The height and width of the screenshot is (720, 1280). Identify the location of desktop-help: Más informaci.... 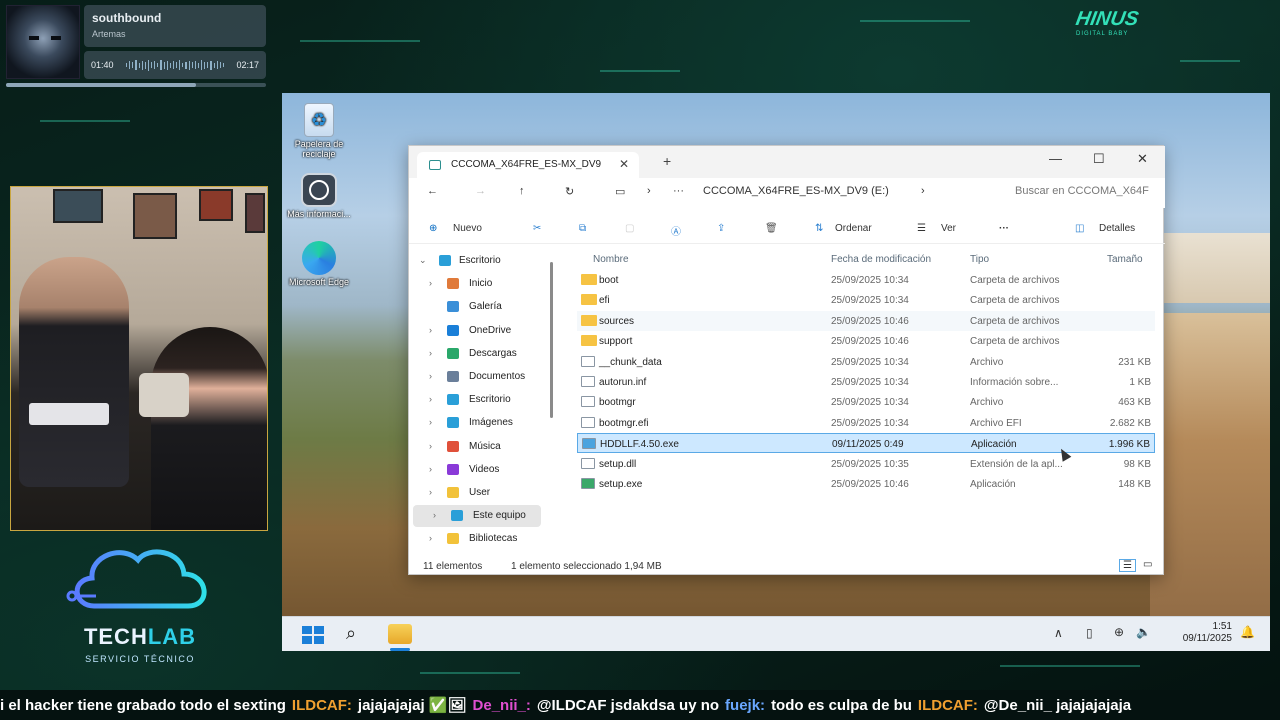
(319, 196).